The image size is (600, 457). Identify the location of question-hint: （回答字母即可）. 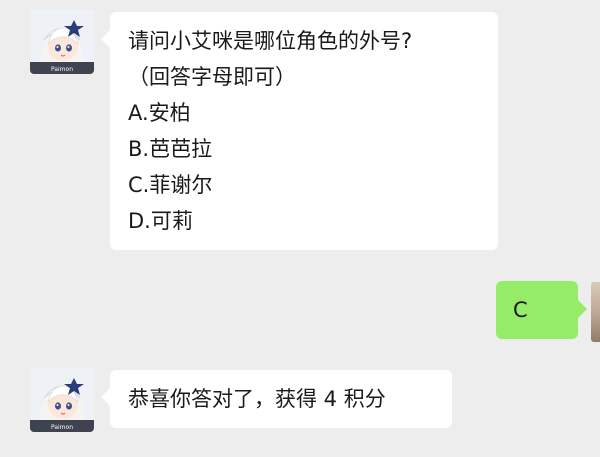
(212, 77).